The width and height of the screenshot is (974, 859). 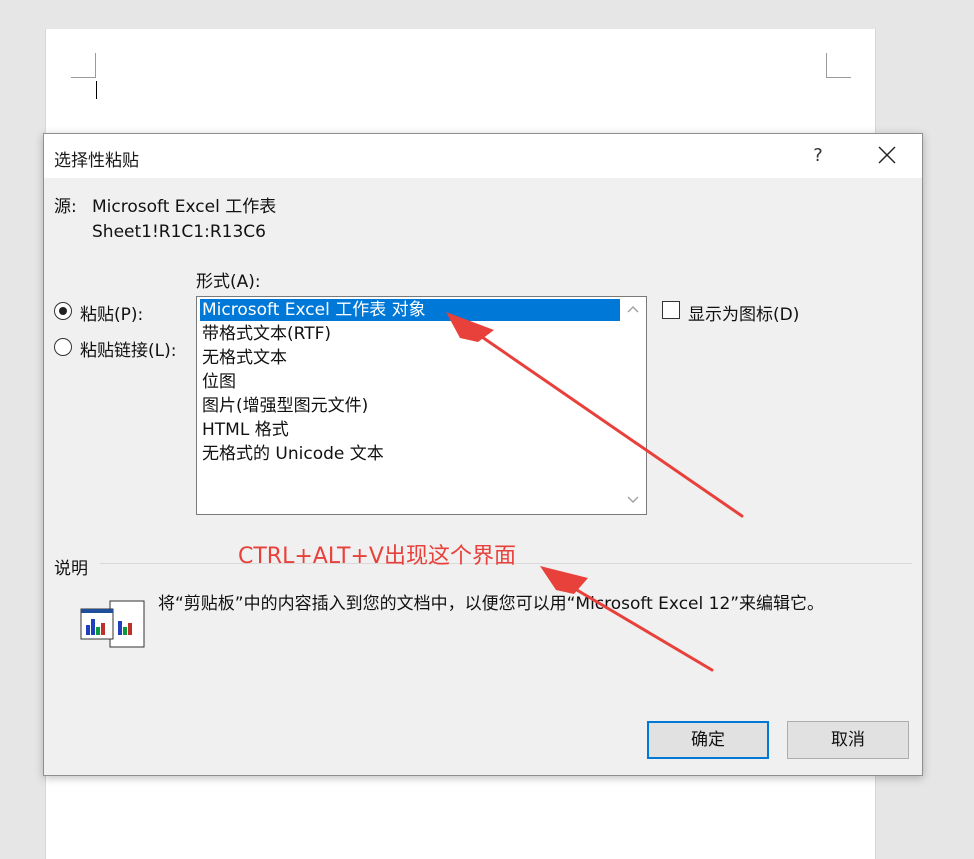 What do you see at coordinates (633, 310) in the screenshot?
I see `chevron-up-icon` at bounding box center [633, 310].